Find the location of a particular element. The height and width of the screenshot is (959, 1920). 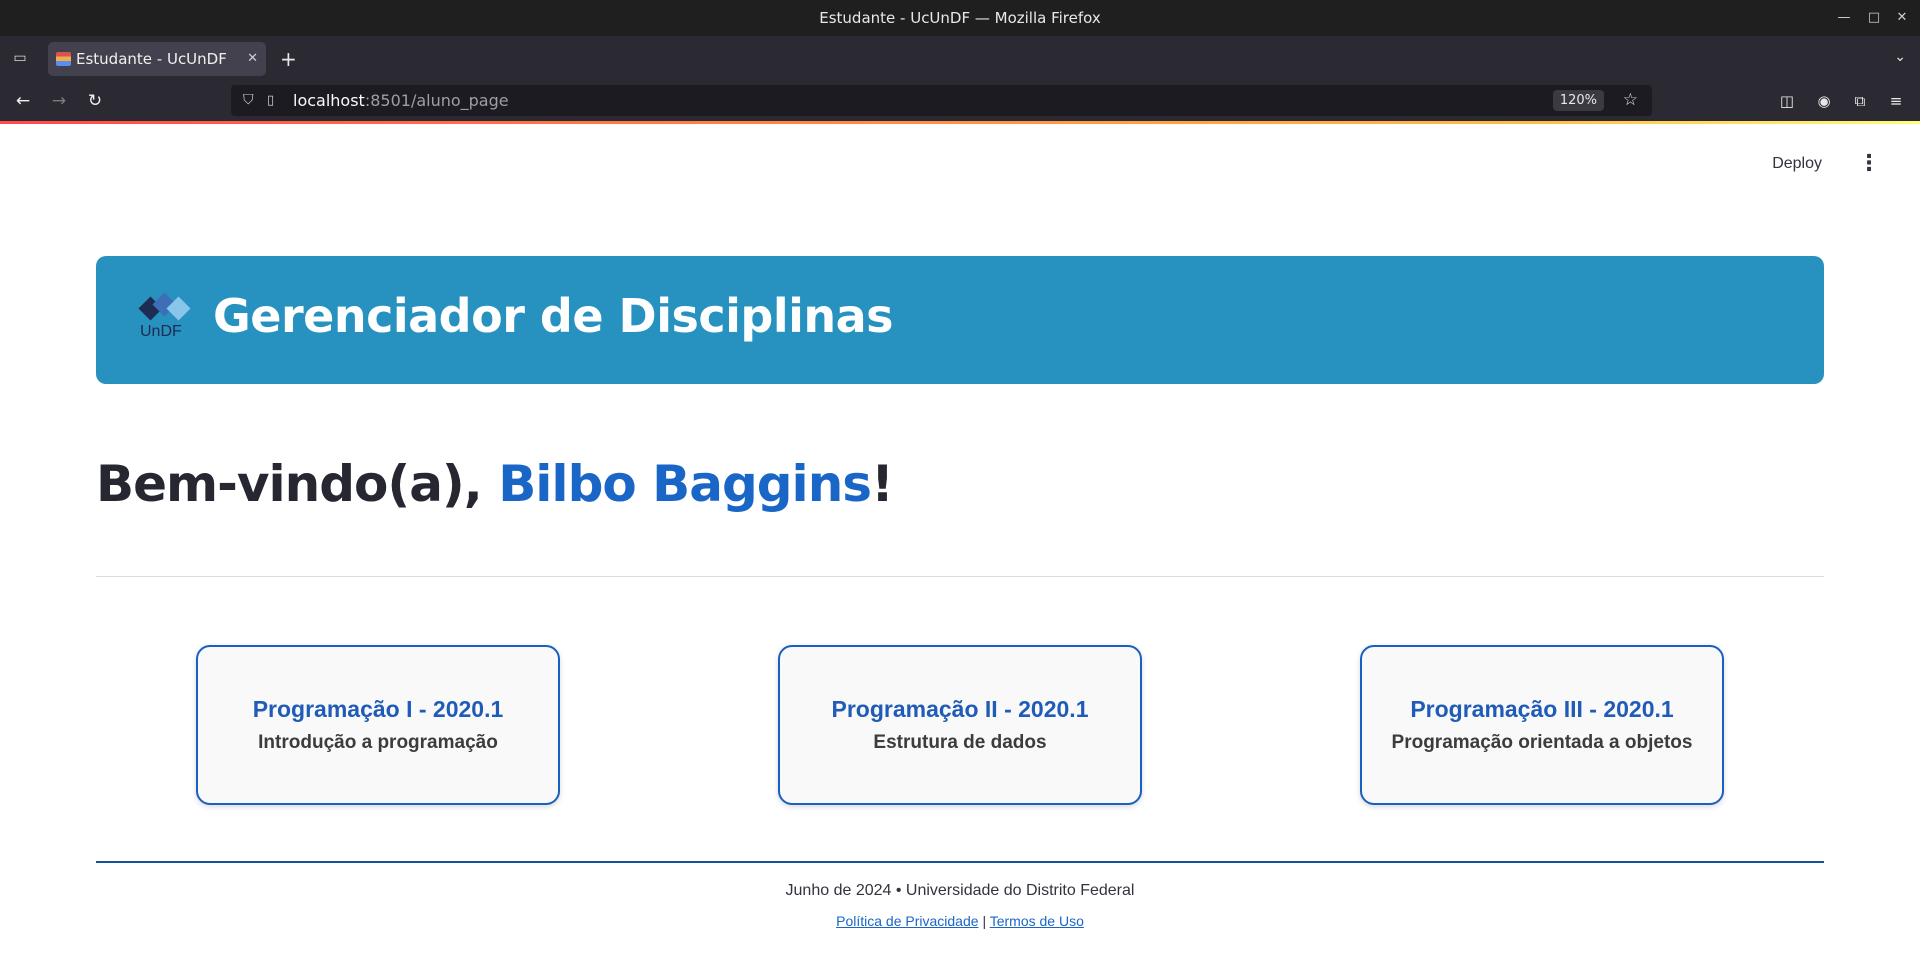

course-subtitle: Introdução a programação is located at coordinates (378, 742).